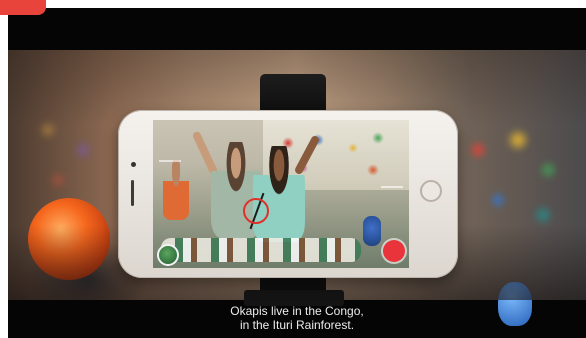 The height and width of the screenshot is (338, 586). I want to click on toy-figure, so click(372, 231).